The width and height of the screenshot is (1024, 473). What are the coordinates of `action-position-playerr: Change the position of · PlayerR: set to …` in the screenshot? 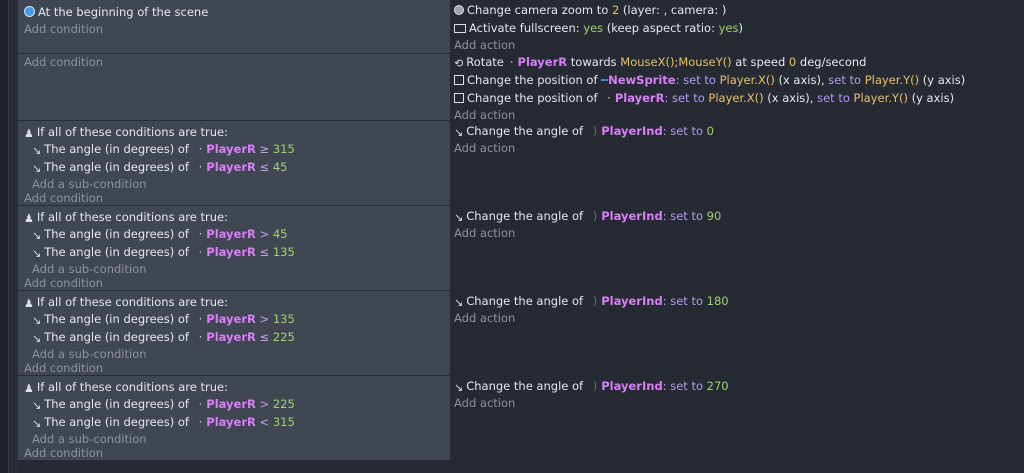 It's located at (704, 98).